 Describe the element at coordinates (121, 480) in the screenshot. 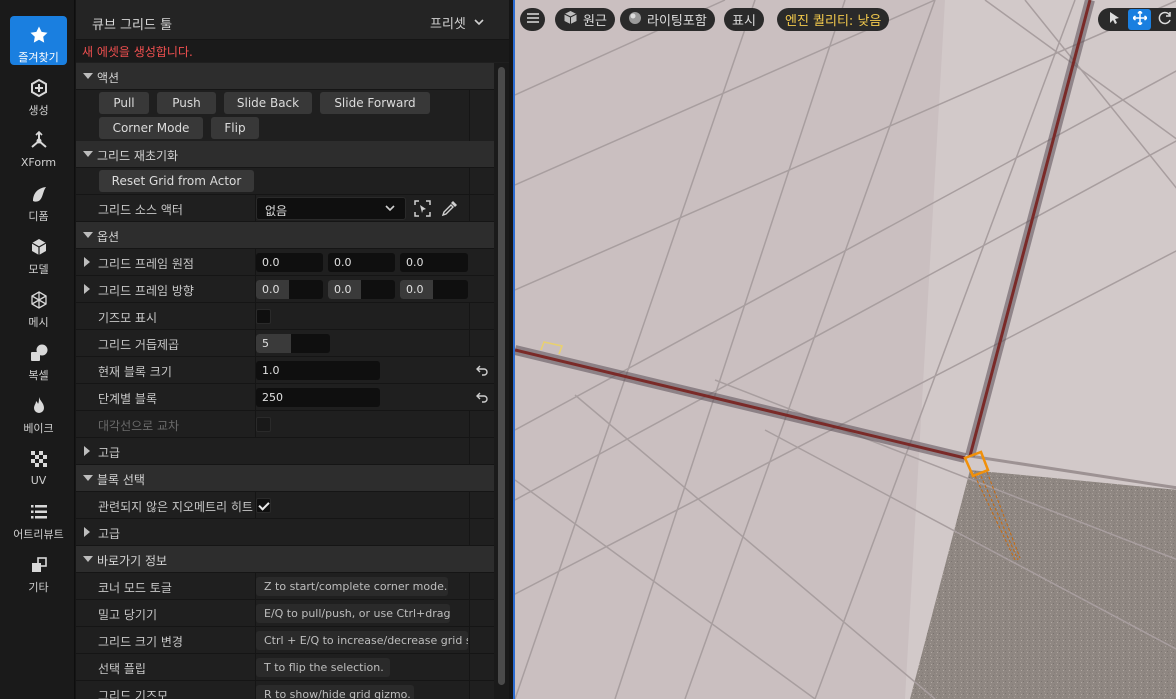

I see `section-label: 블록 선택` at that location.